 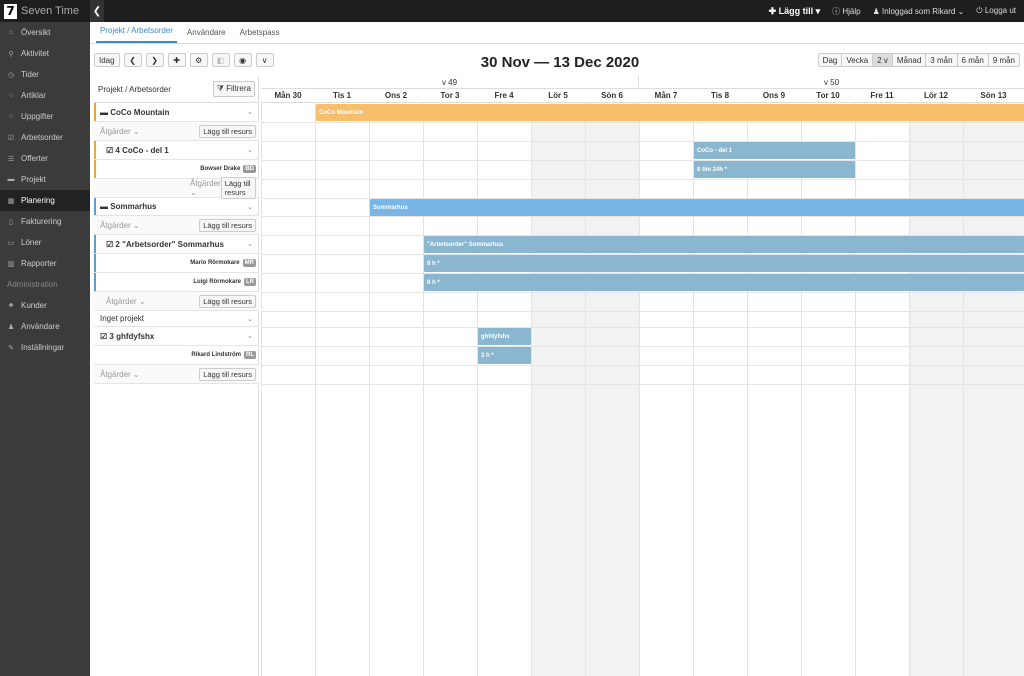 What do you see at coordinates (774, 169) in the screenshot?
I see `event-bar-bowser: 8 tim 24h *` at bounding box center [774, 169].